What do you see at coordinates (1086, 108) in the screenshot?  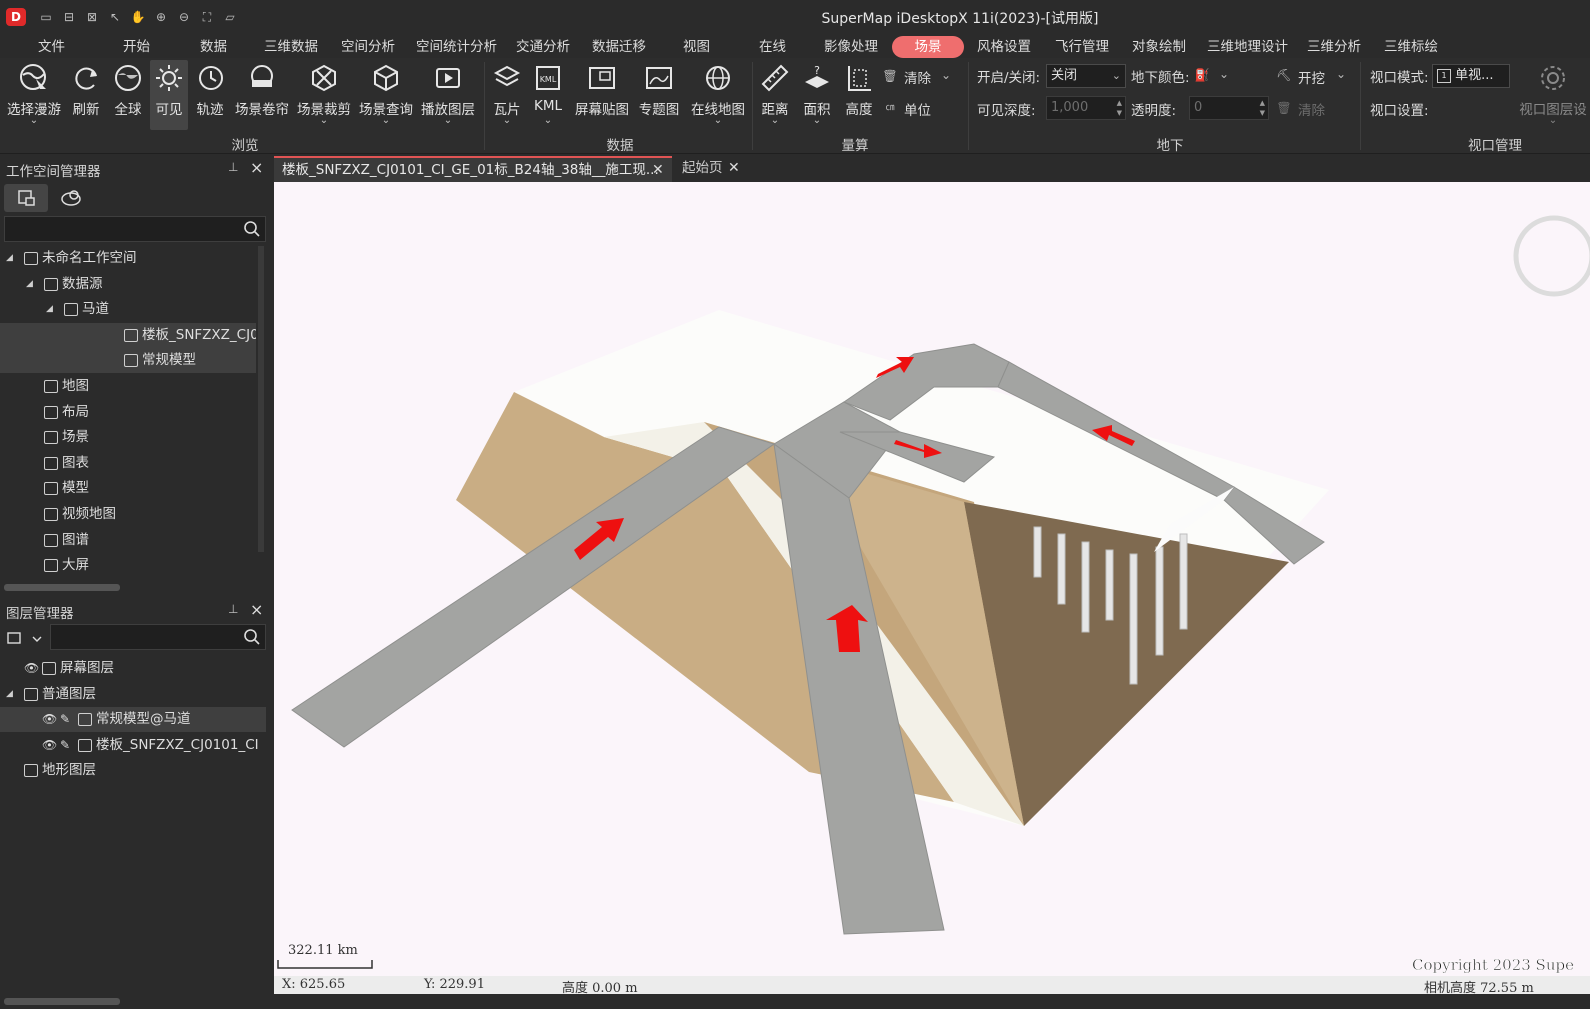 I see `visible-depth-input: 1,000 ▲ ▼` at bounding box center [1086, 108].